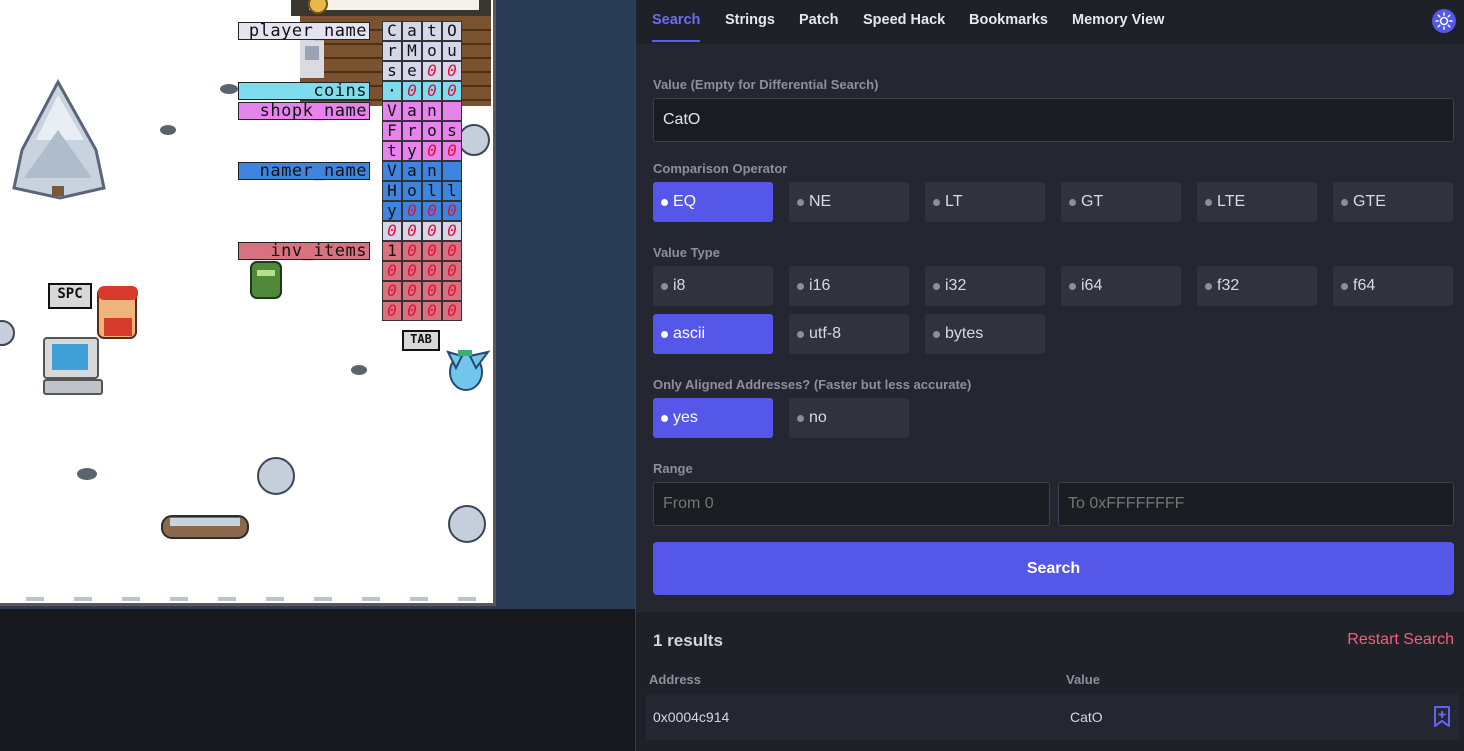  What do you see at coordinates (985, 202) in the screenshot?
I see `comparison-option-lt: LT` at bounding box center [985, 202].